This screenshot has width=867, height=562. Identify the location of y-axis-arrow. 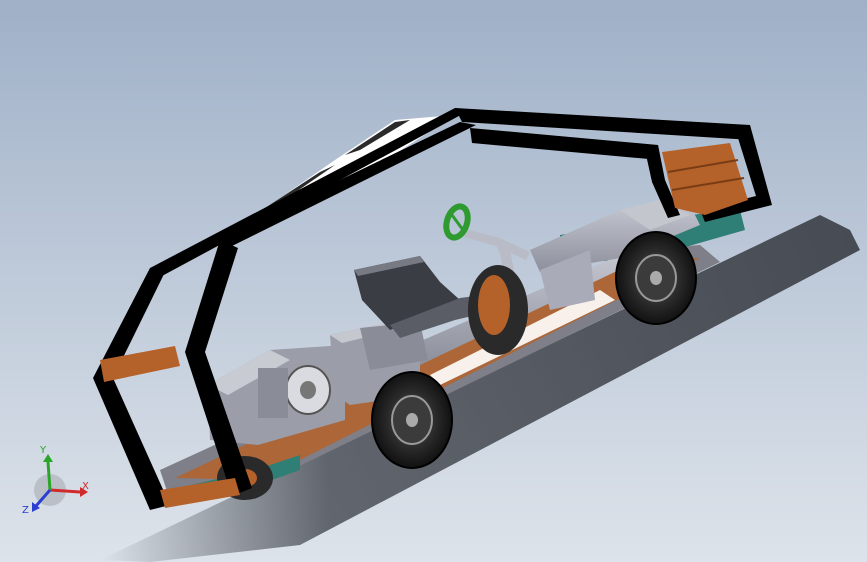
(49, 476).